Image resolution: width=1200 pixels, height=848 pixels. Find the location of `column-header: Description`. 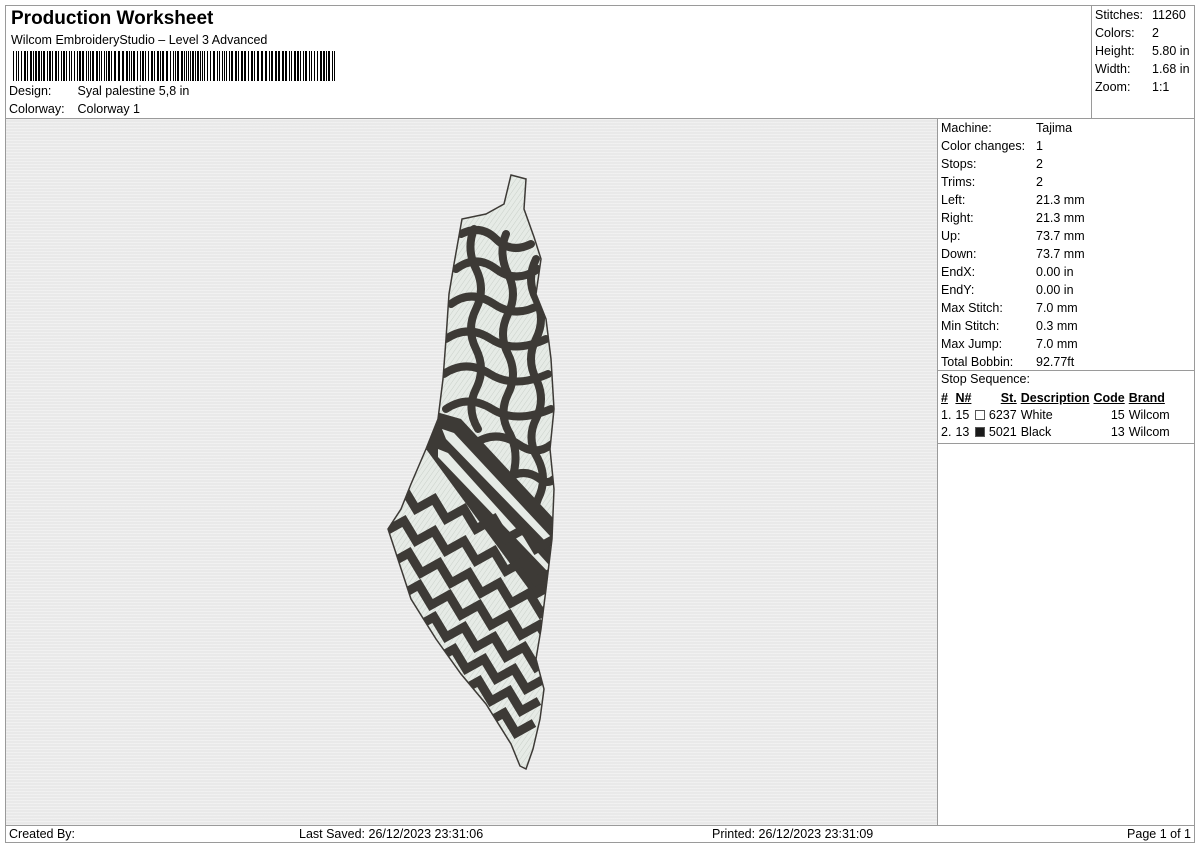

column-header: Description is located at coordinates (1055, 397).